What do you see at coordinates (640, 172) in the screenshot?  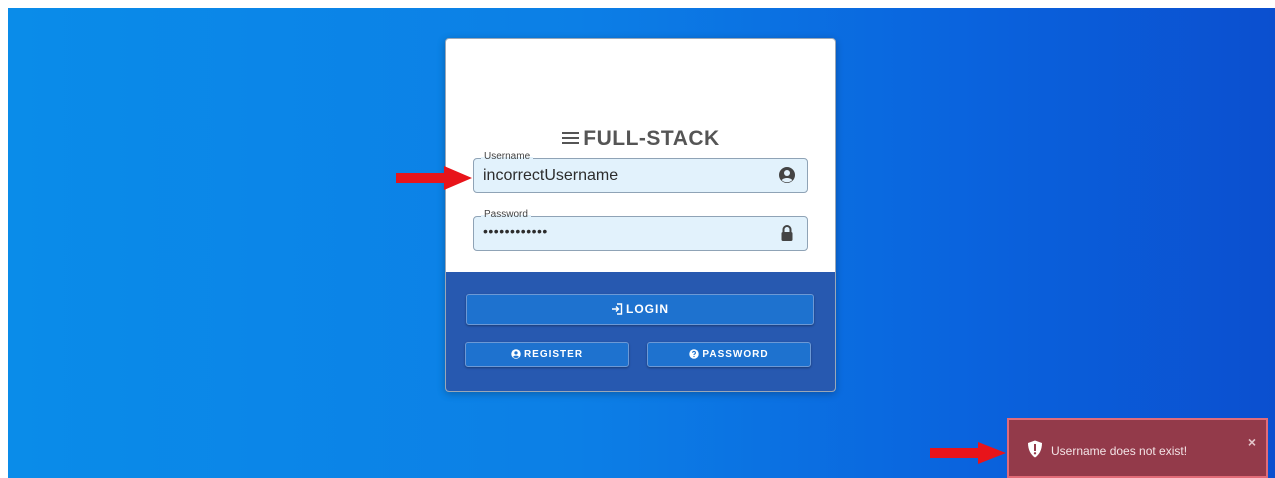 I see `username-field: Username incorrectUsername` at bounding box center [640, 172].